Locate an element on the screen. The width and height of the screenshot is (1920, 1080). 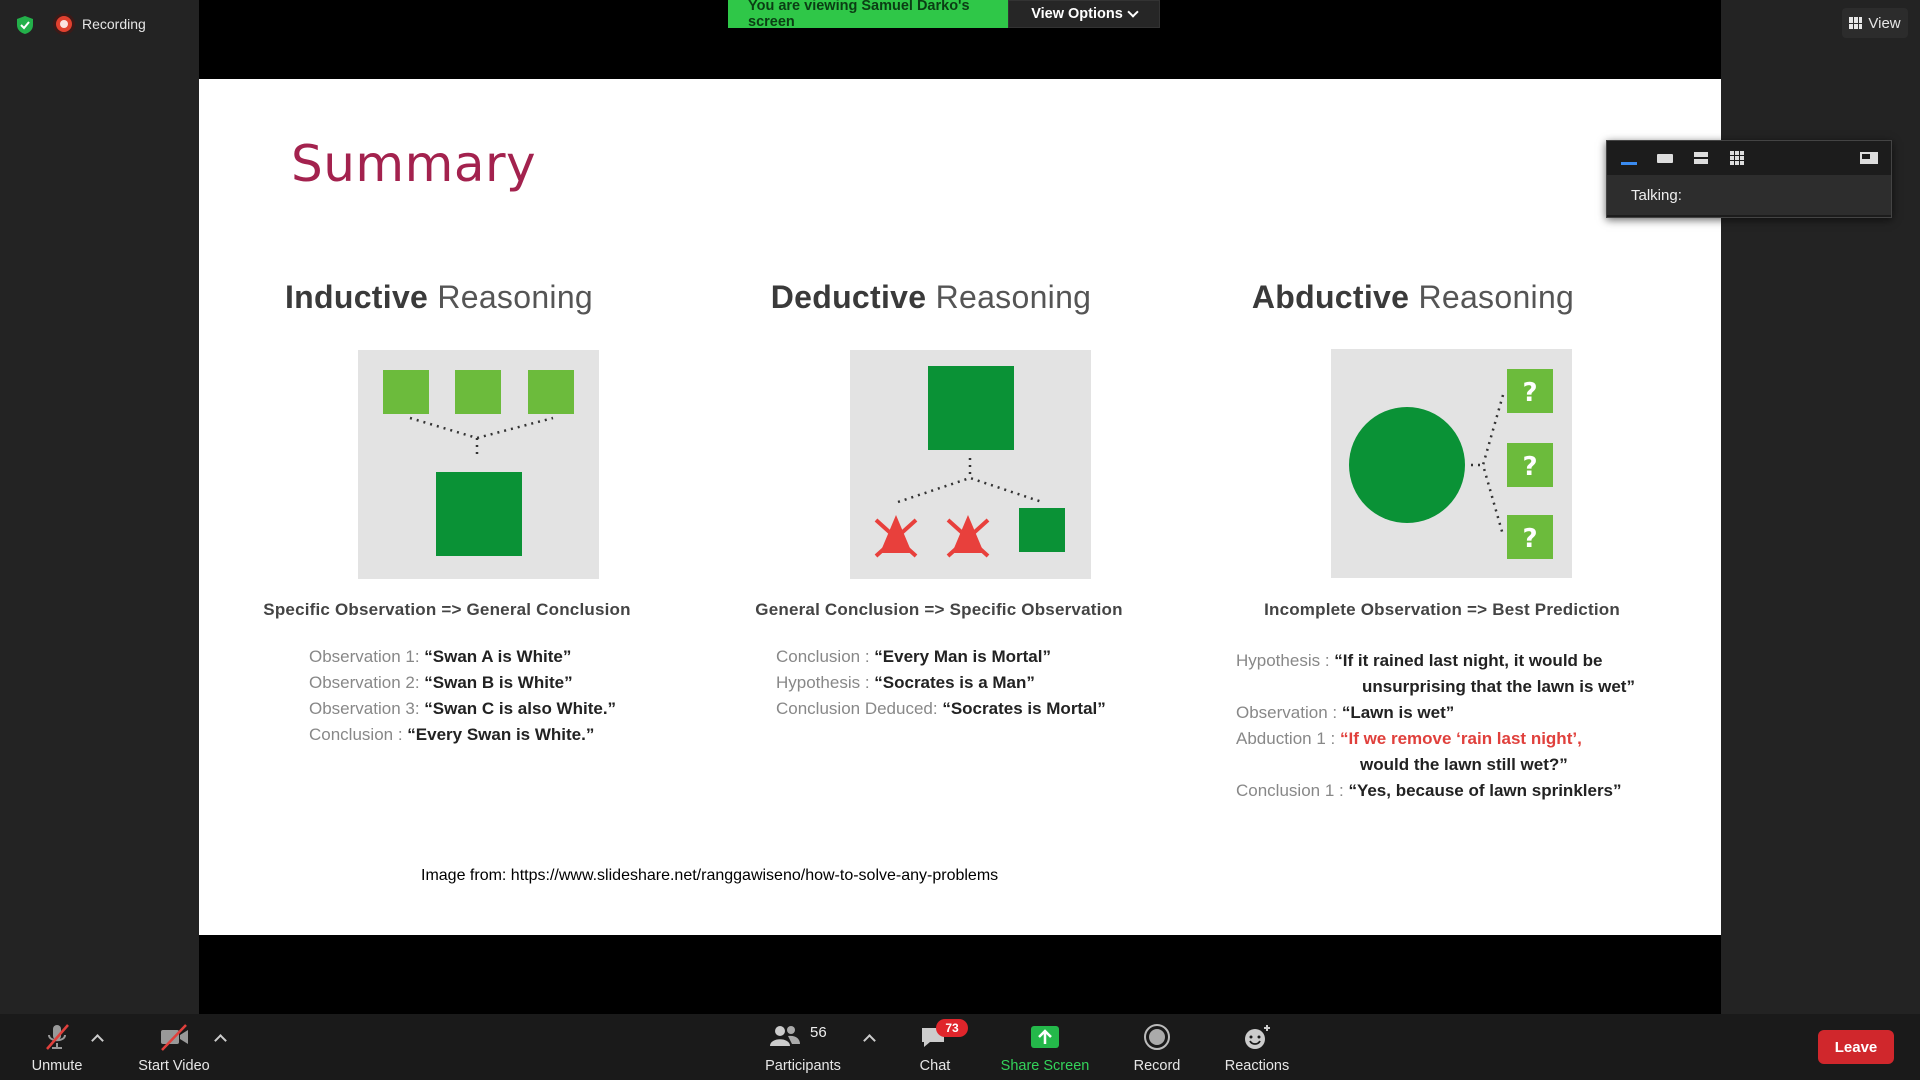
abductive-title: Abductive Reasoning is located at coordinates (1413, 297).